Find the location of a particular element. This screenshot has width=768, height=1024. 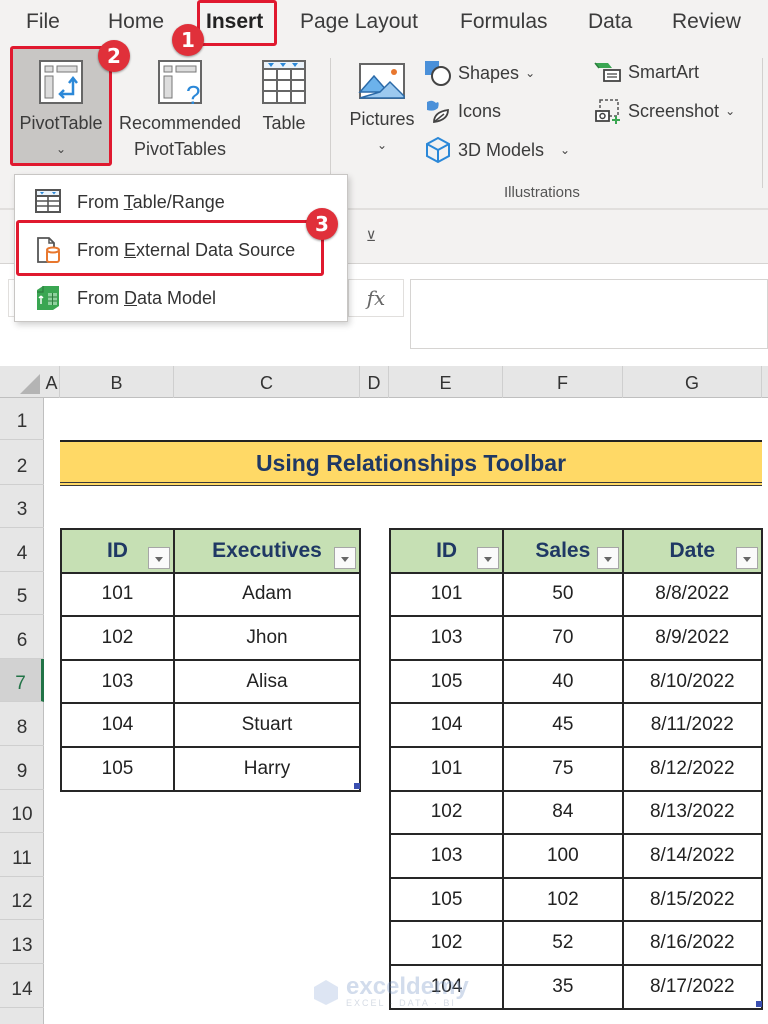

column-header-a: A is located at coordinates (52, 382).